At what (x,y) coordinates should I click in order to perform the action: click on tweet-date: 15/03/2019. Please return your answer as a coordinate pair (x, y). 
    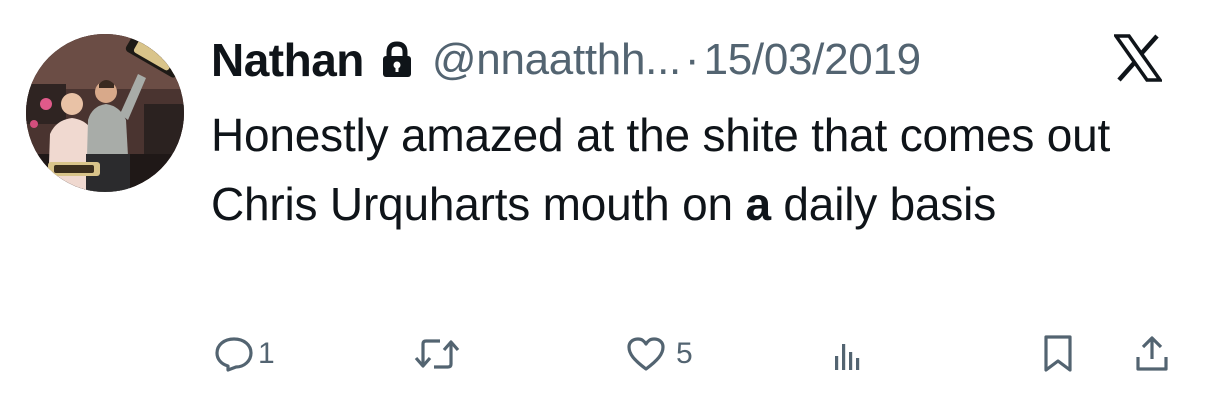
    Looking at the image, I should click on (813, 60).